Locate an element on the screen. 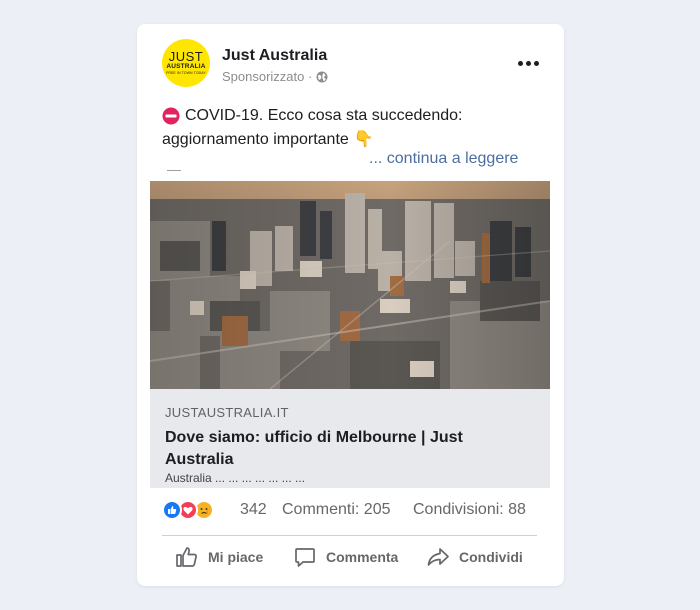  no-entry-icon is located at coordinates (171, 116).